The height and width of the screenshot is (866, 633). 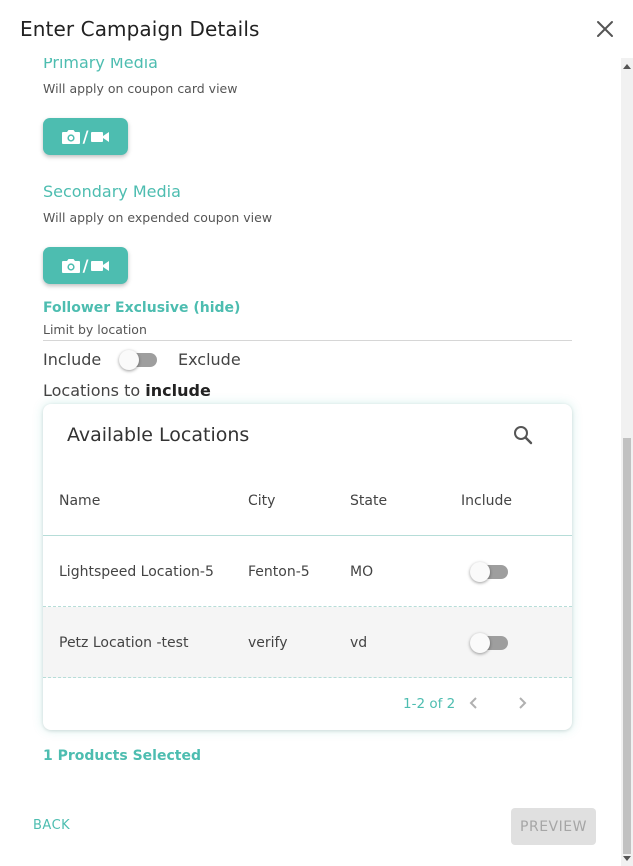 What do you see at coordinates (72, 359) in the screenshot?
I see `include-label: Include` at bounding box center [72, 359].